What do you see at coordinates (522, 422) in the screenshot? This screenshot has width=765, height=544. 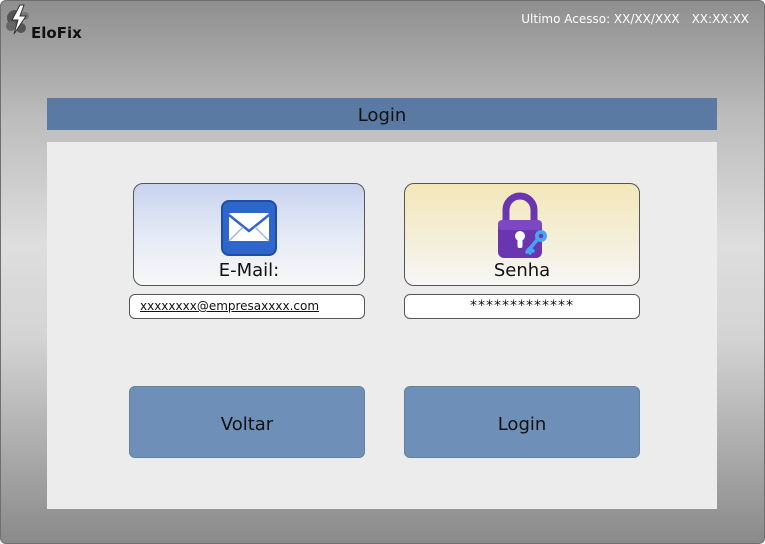 I see `login-button: Login` at bounding box center [522, 422].